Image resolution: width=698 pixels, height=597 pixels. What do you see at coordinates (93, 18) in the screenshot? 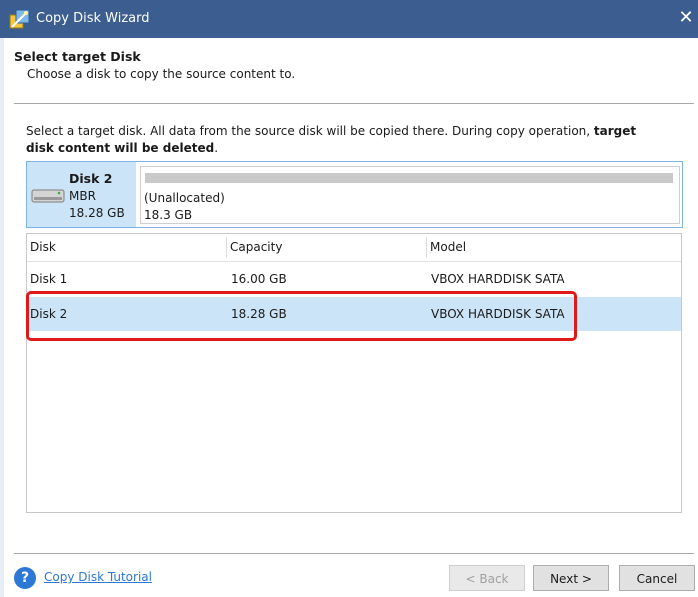
I see `window-title: Copy Disk Wizard` at bounding box center [93, 18].